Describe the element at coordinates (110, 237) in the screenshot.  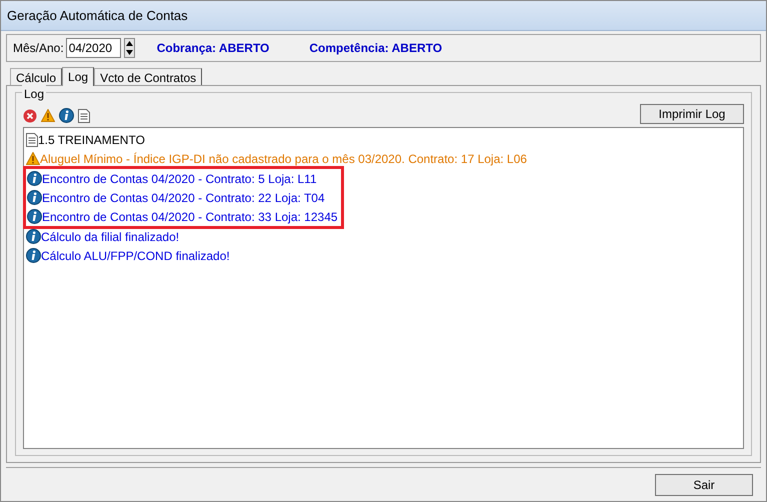
I see `log-entry: Cálculo da filial finalizado!` at that location.